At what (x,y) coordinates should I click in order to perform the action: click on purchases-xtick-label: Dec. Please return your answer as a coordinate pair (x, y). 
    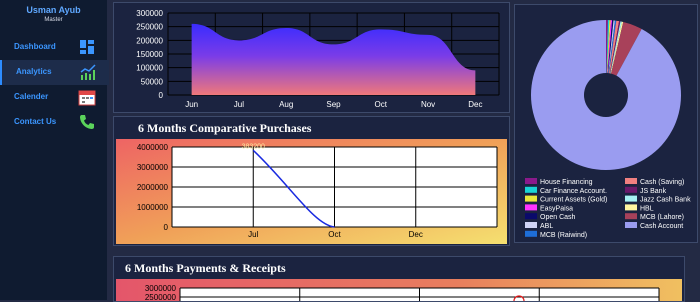
    Looking at the image, I should click on (416, 234).